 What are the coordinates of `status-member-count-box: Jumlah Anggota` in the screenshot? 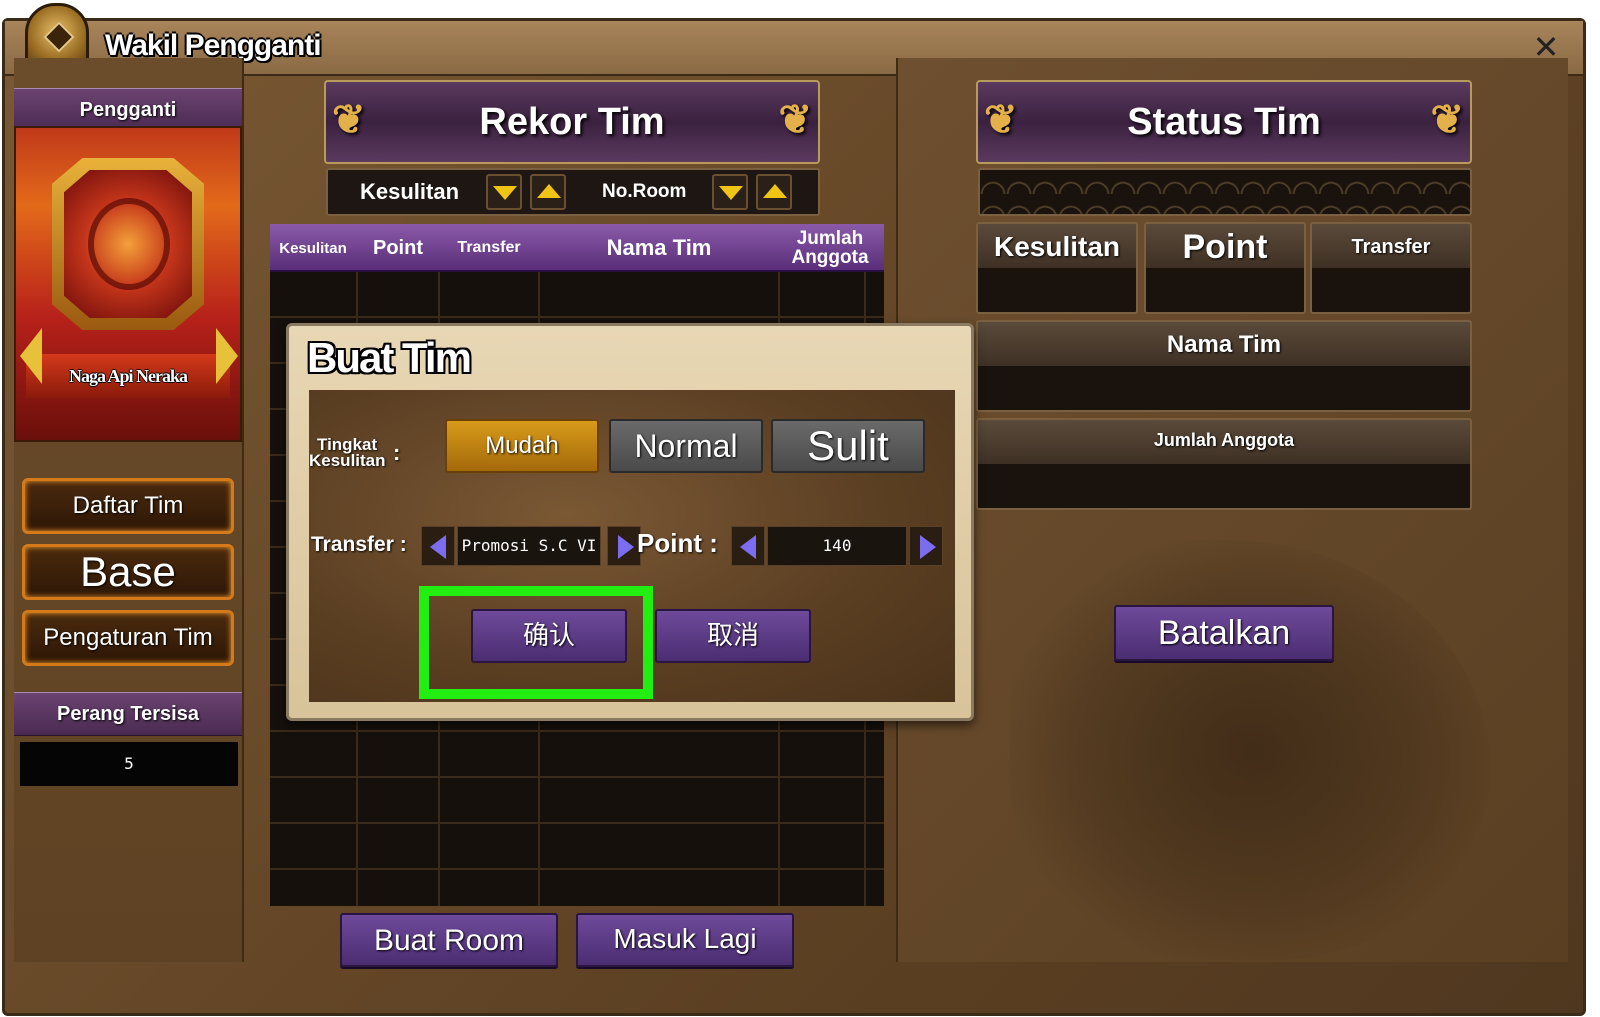 It's located at (1224, 464).